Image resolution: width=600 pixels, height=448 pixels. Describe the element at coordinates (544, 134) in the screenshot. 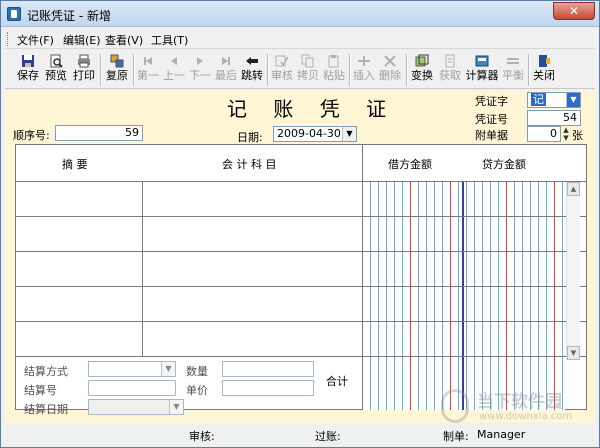

I see `attachment-count-field: 0` at that location.